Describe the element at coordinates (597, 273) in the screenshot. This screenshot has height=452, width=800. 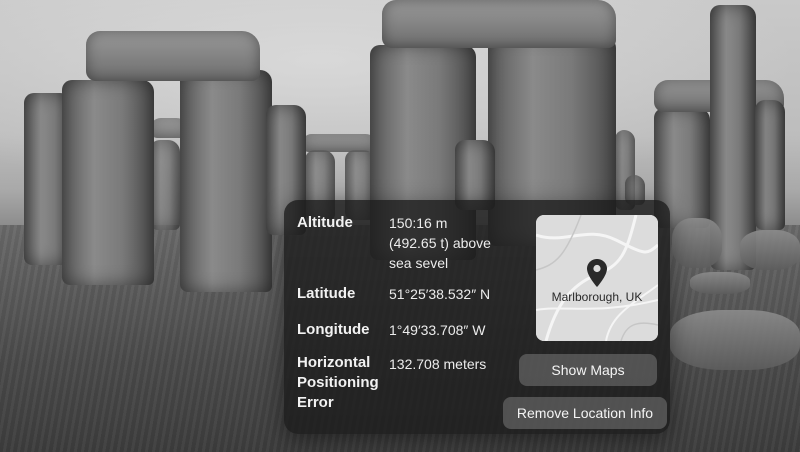
I see `map-pin-icon` at that location.